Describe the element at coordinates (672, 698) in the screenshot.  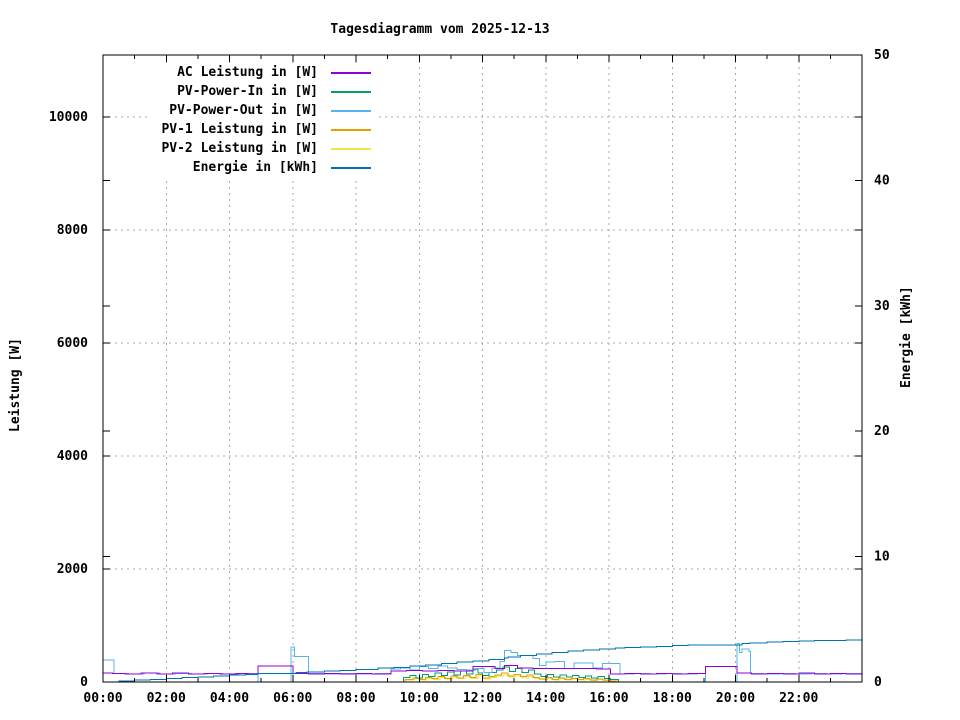
I see `tick-label: 18:00` at that location.